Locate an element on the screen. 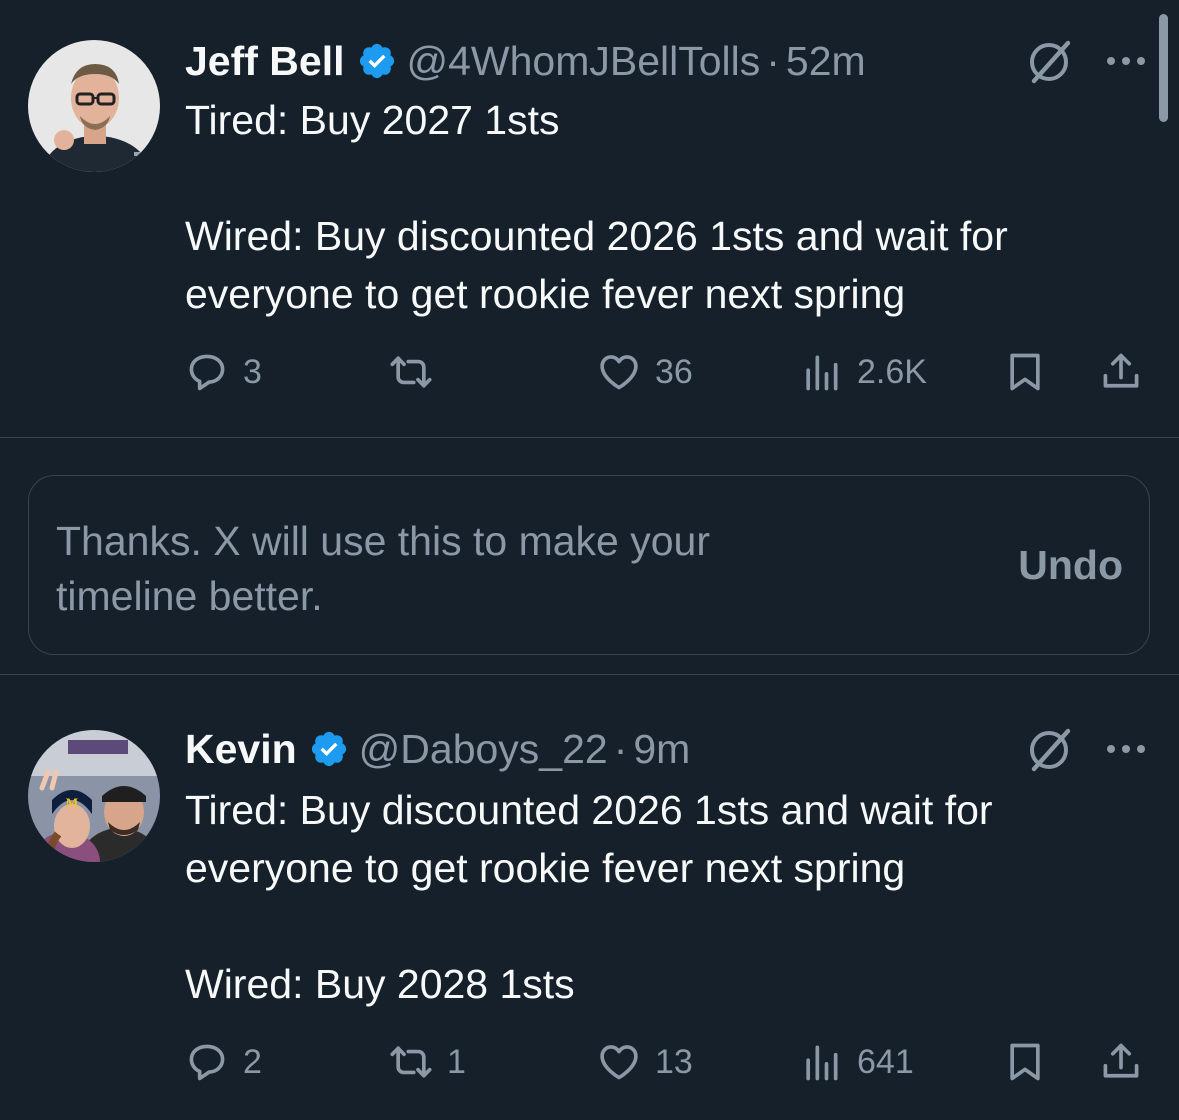 The height and width of the screenshot is (1120, 1179). avatar is located at coordinates (94, 106).